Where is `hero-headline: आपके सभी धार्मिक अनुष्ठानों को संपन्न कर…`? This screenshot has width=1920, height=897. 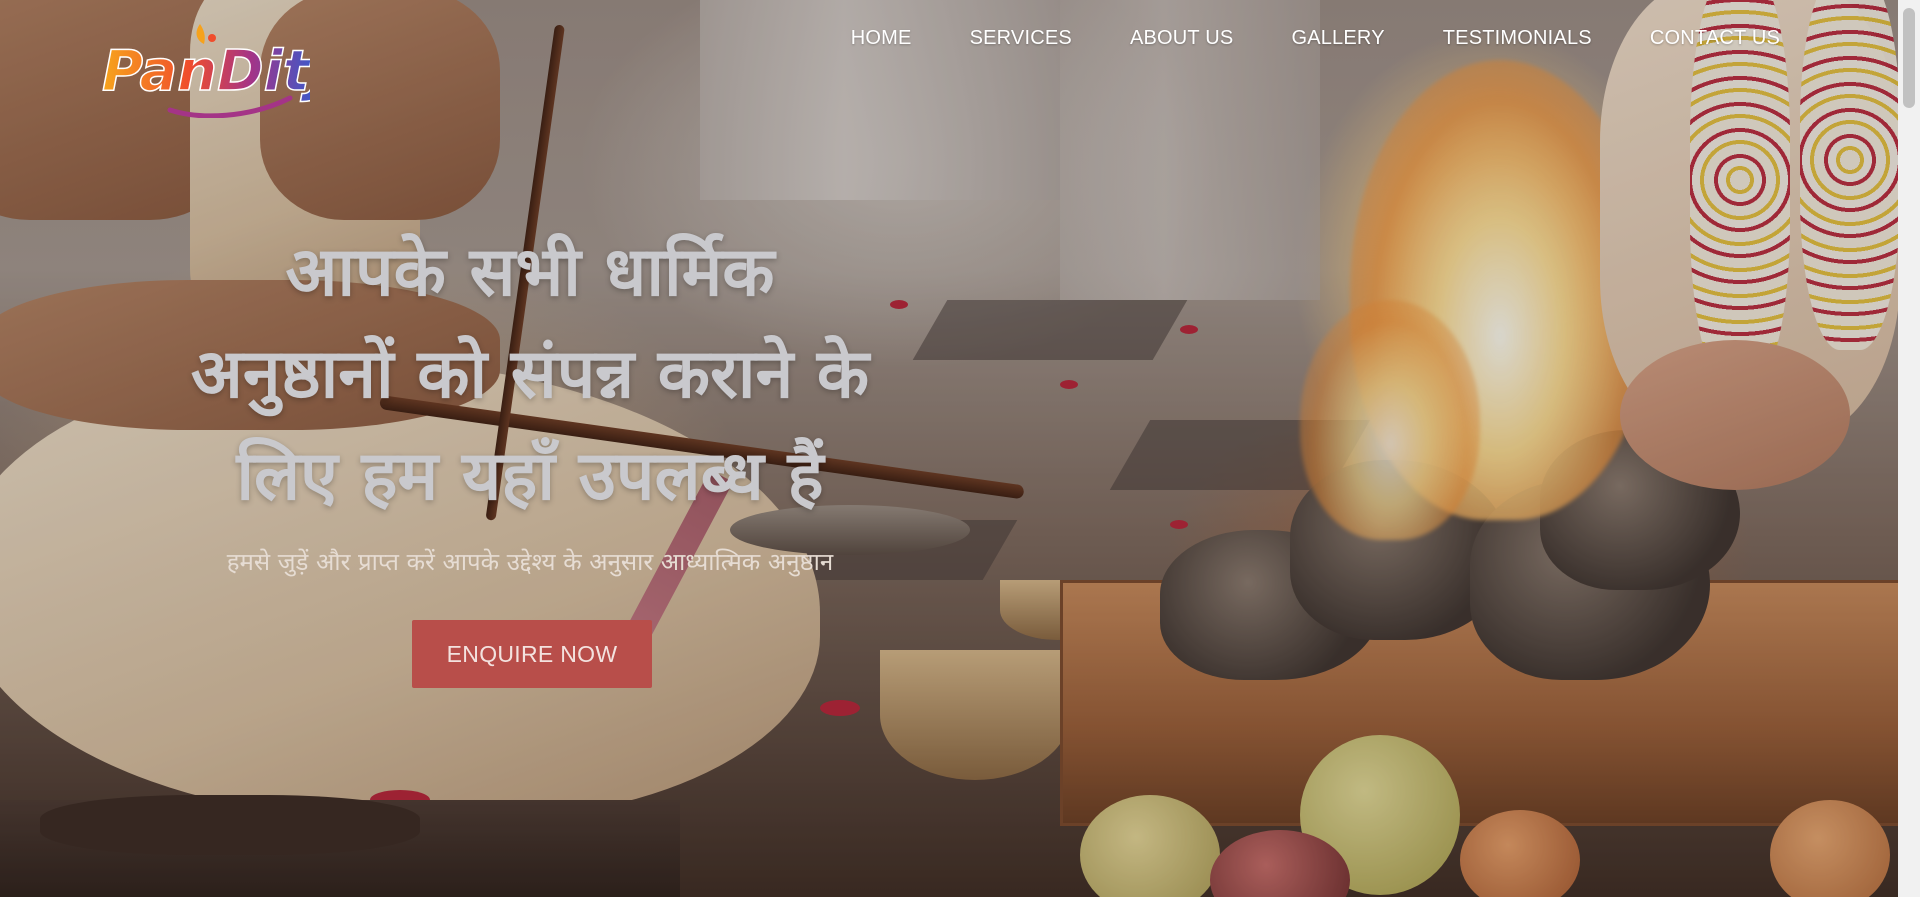 hero-headline: आपके सभी धार्मिक अनुष्ठानों को संपन्न कर… is located at coordinates (530, 375).